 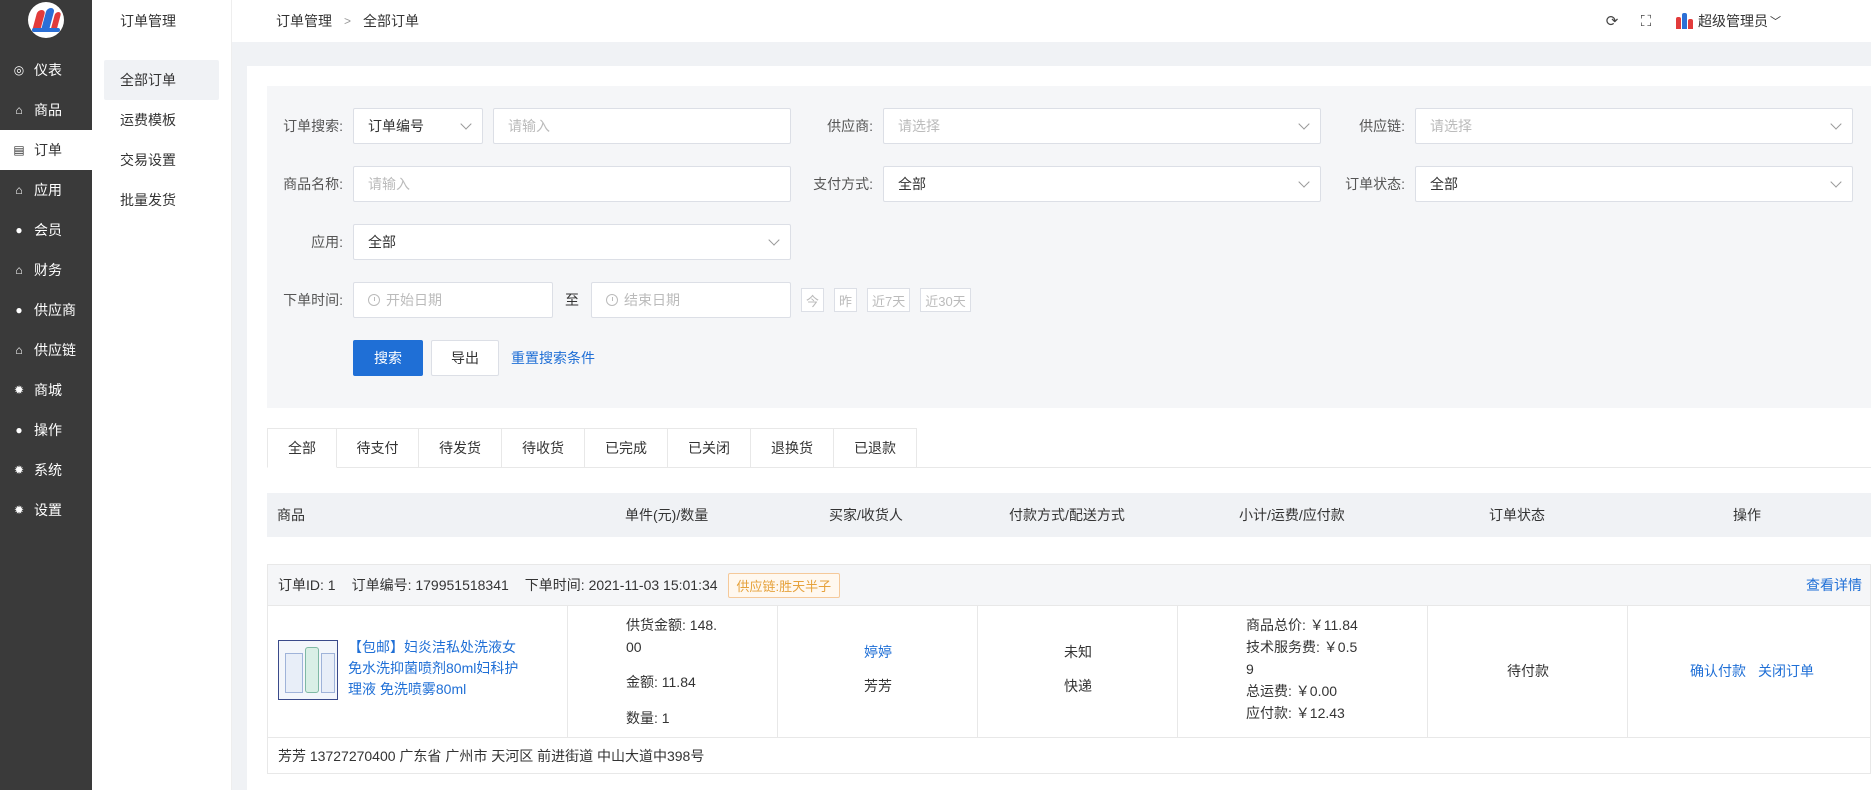 What do you see at coordinates (46, 430) in the screenshot?
I see `nav-item-operations: ● 操作` at bounding box center [46, 430].